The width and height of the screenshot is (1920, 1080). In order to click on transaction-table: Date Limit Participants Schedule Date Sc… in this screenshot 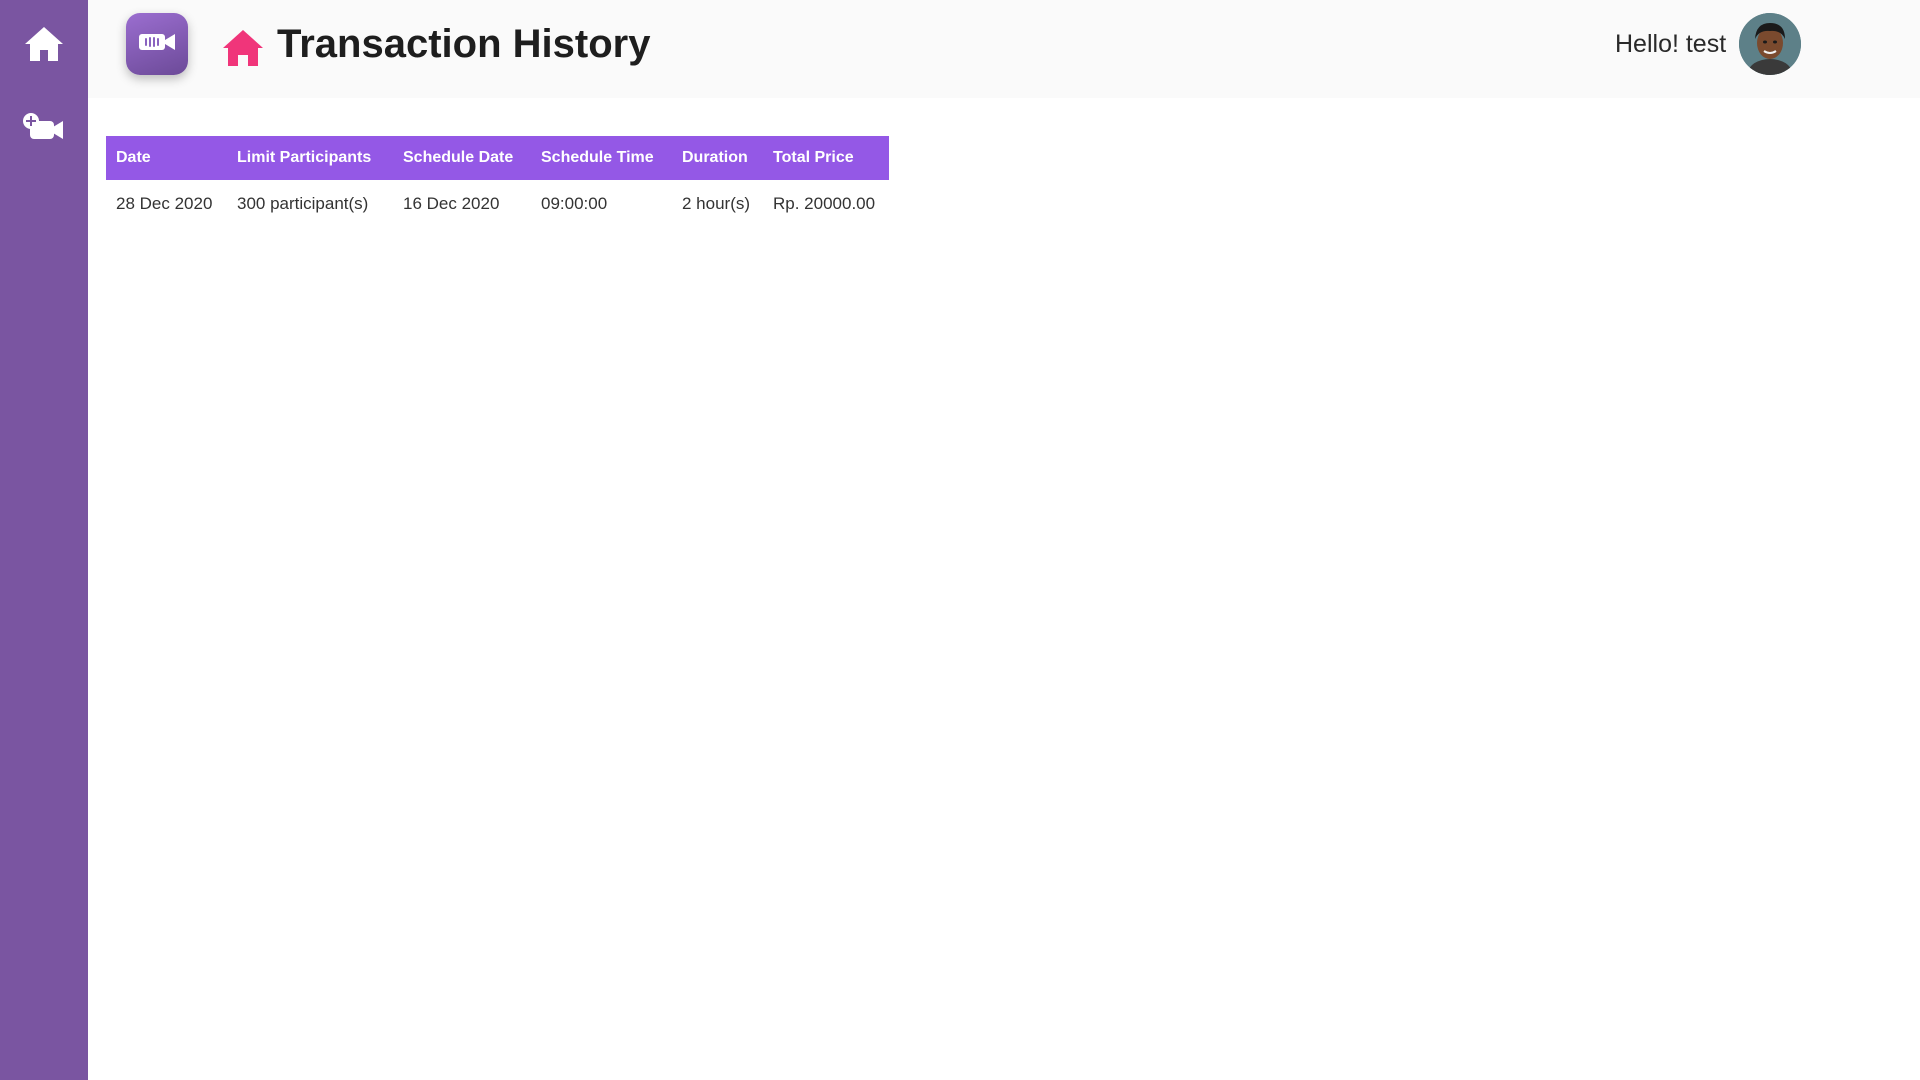, I will do `click(497, 182)`.